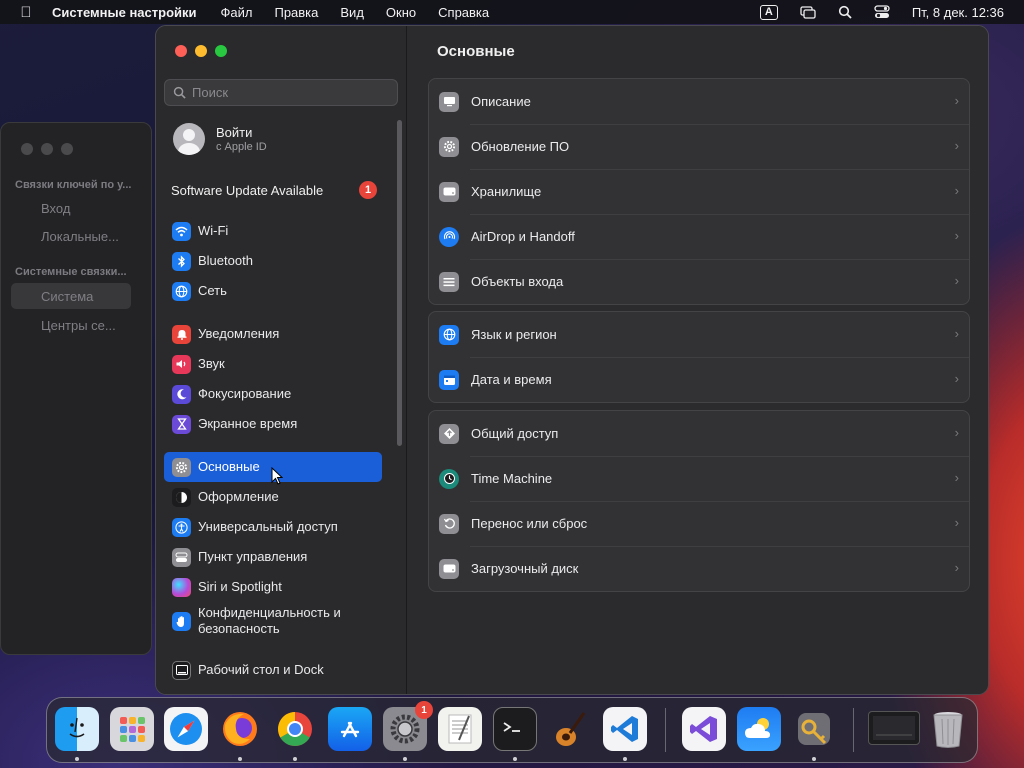 This screenshot has height=768, width=1024. What do you see at coordinates (759, 729) in the screenshot?
I see `weather-icon` at bounding box center [759, 729].